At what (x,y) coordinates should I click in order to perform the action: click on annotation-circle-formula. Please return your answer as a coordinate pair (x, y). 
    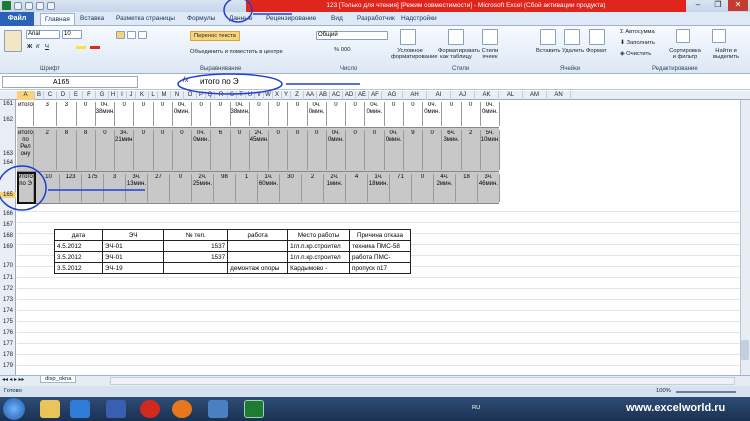
    Looking at the image, I should click on (230, 84).